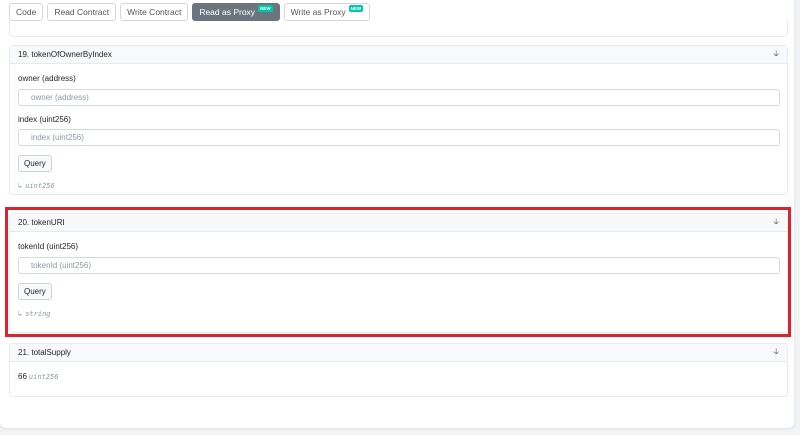 This screenshot has width=800, height=435. What do you see at coordinates (154, 12) in the screenshot?
I see `tab-write-contract: Write Contract` at bounding box center [154, 12].